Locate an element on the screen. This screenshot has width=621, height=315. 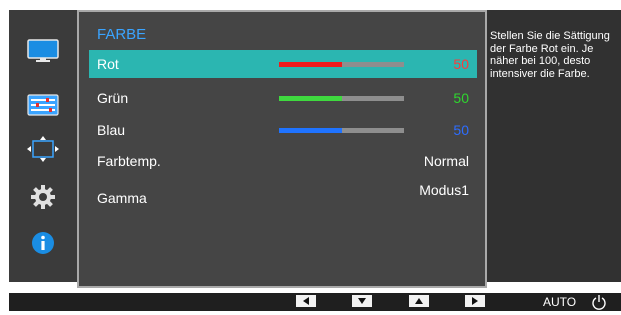
gamma-value: Modus1 is located at coordinates (444, 190).